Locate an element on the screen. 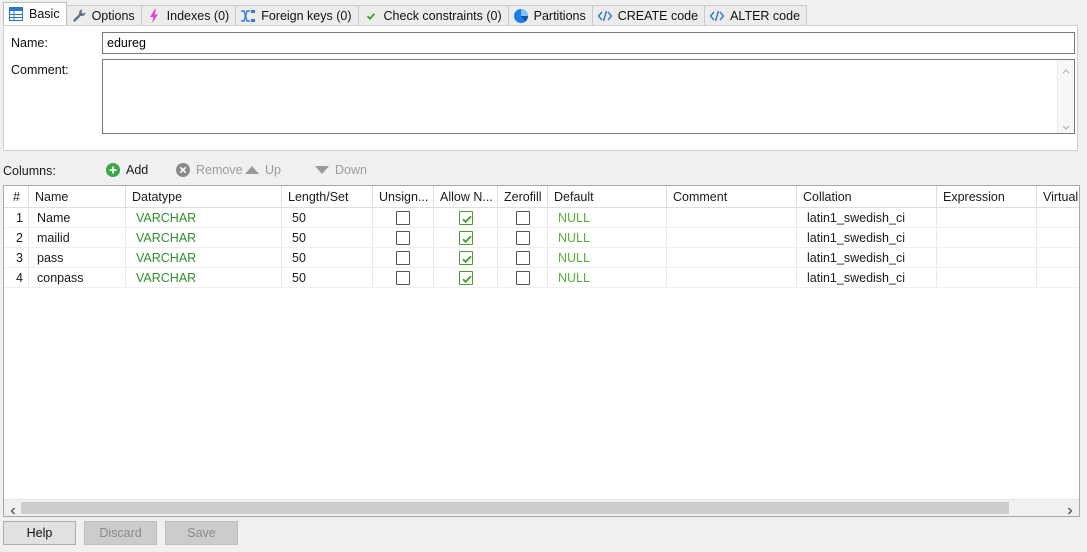 The height and width of the screenshot is (552, 1087). cell-name: pass is located at coordinates (77, 258).